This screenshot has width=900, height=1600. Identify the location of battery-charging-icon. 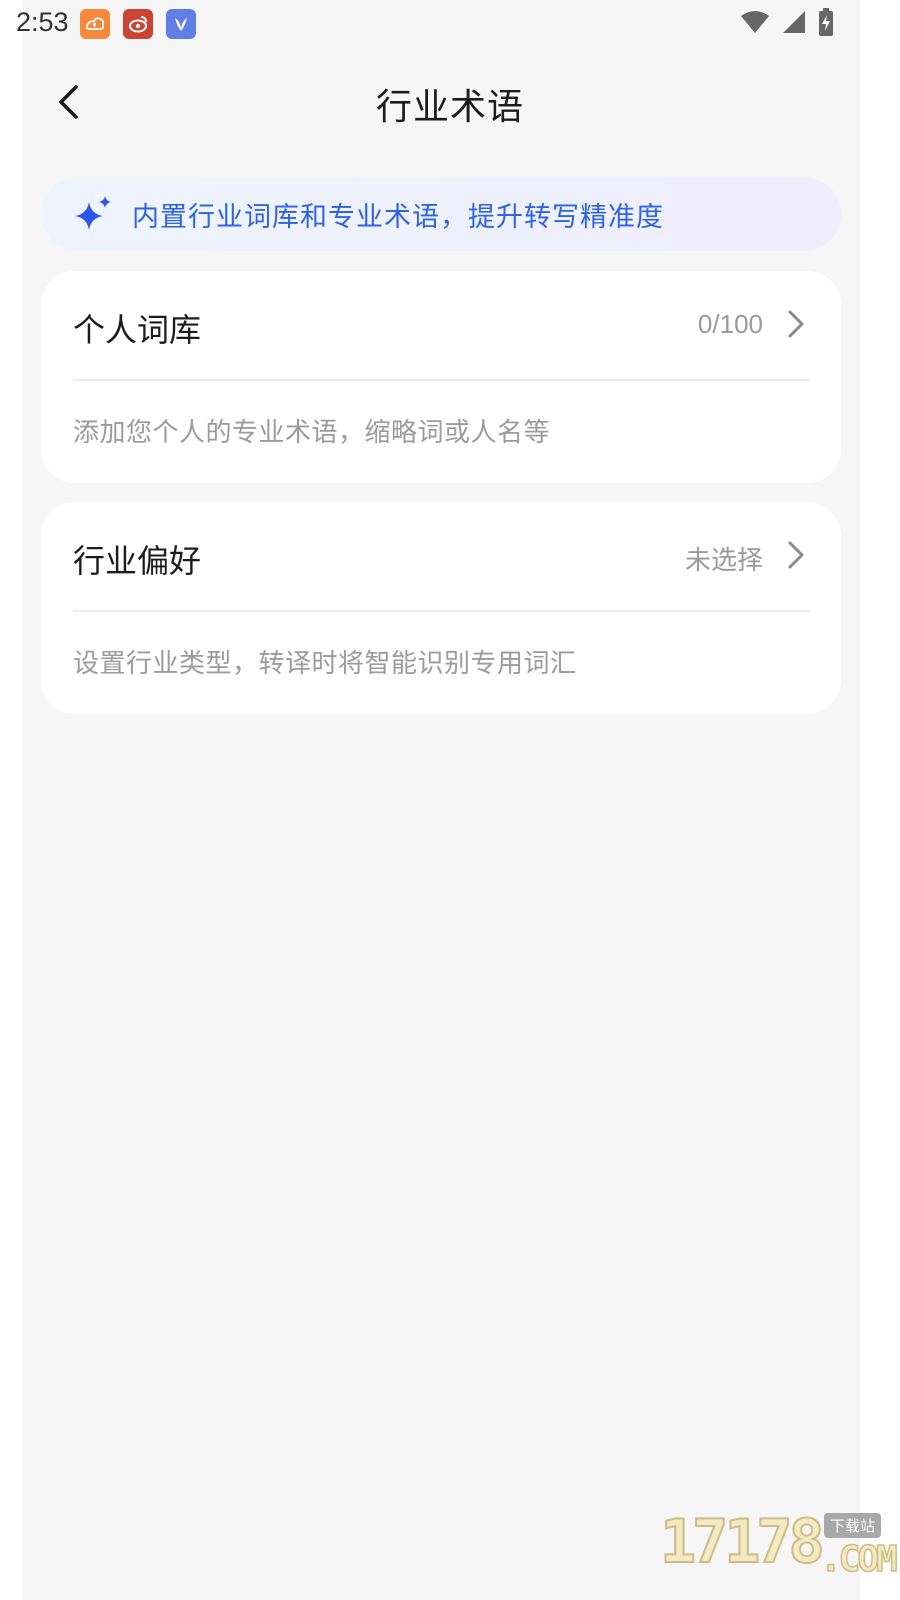
(826, 24).